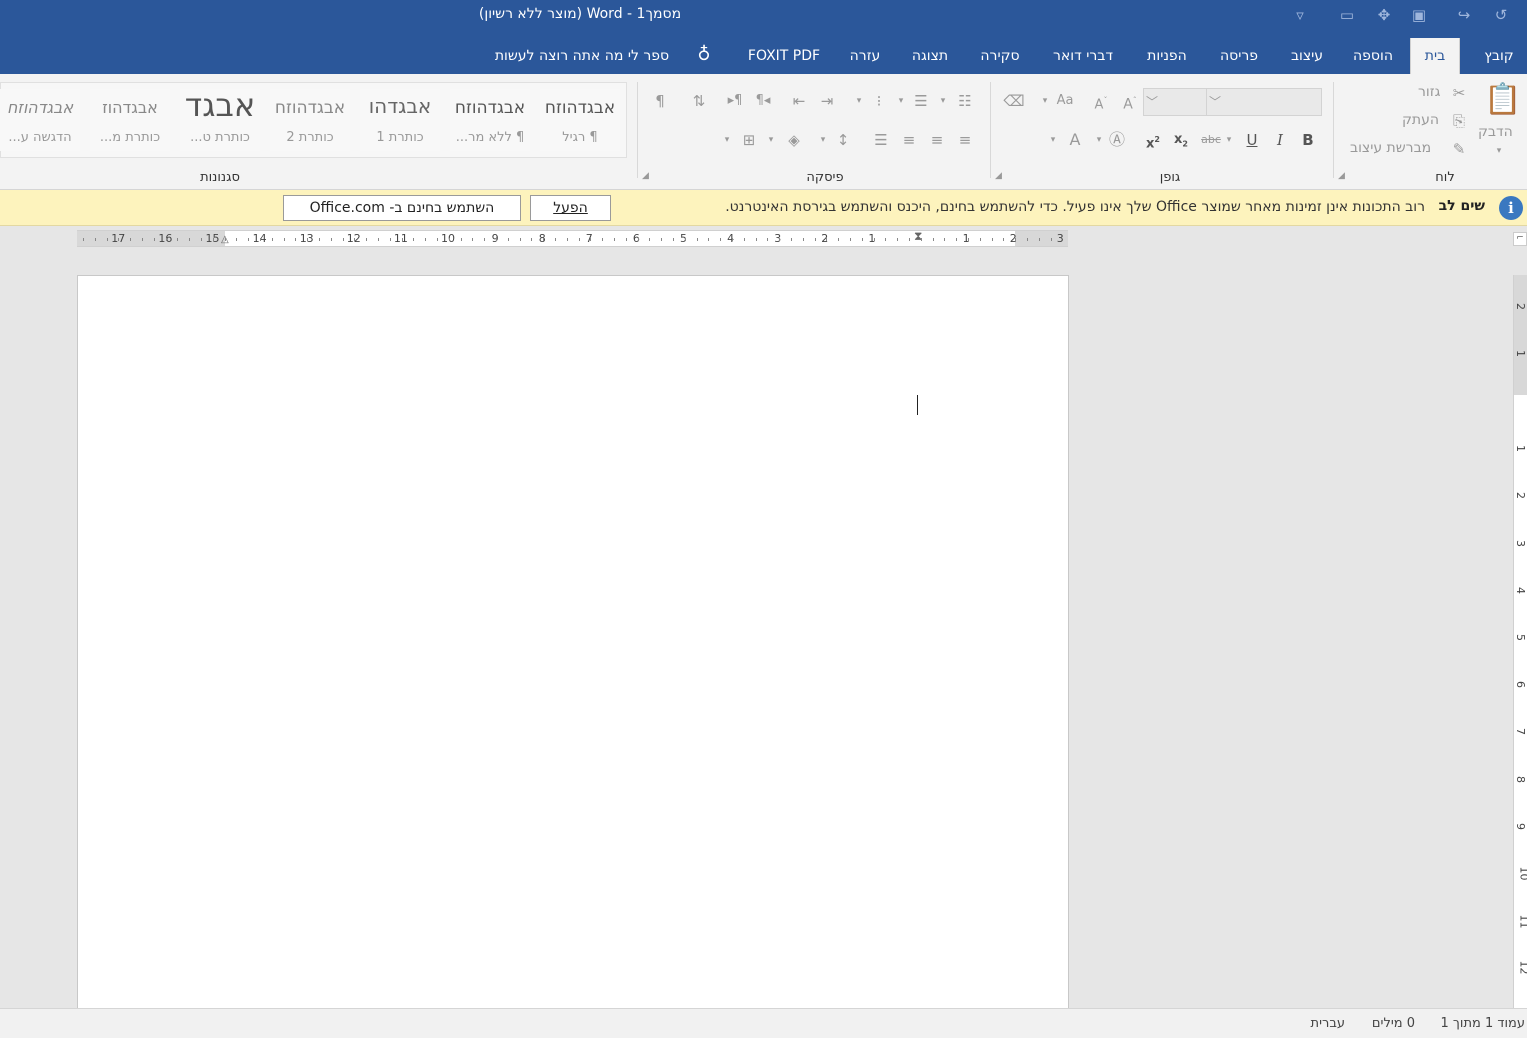 Image resolution: width=1527 pixels, height=1038 pixels. I want to click on shrink-font-icon: Aˇ, so click(1101, 101).